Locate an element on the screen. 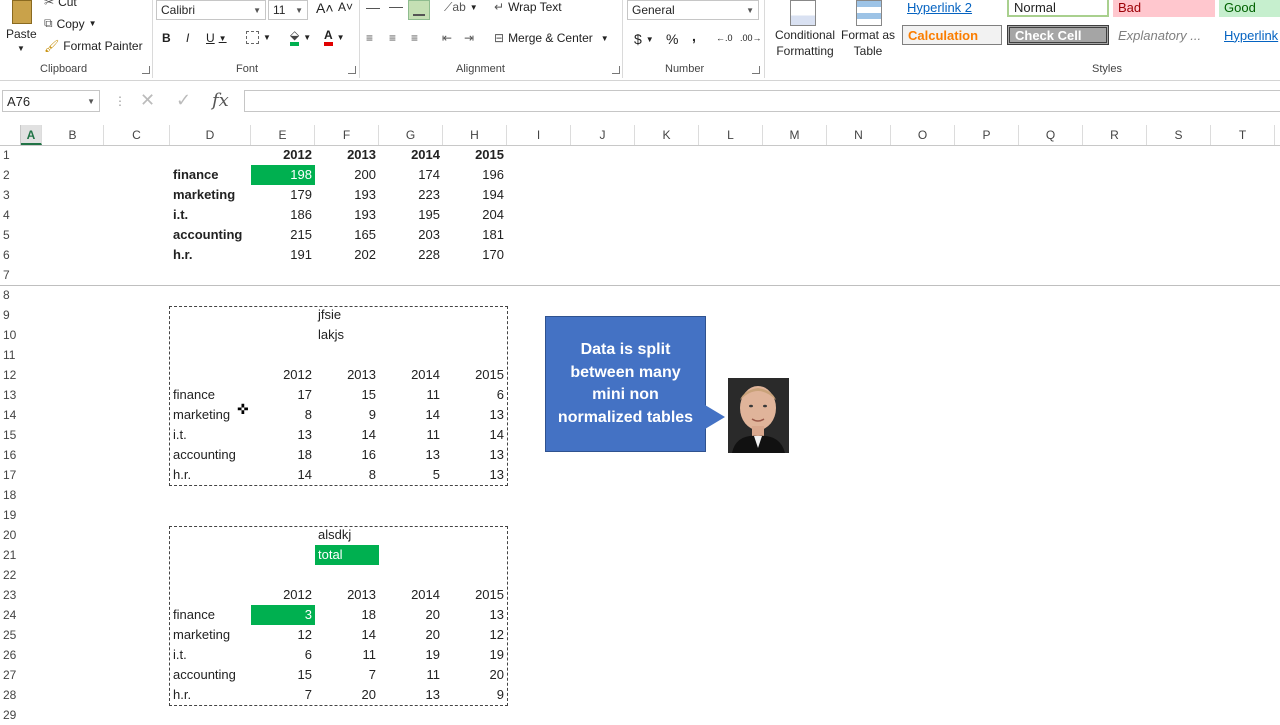 This screenshot has height=725, width=1280. table1-value-cell: 181 is located at coordinates (475, 235).